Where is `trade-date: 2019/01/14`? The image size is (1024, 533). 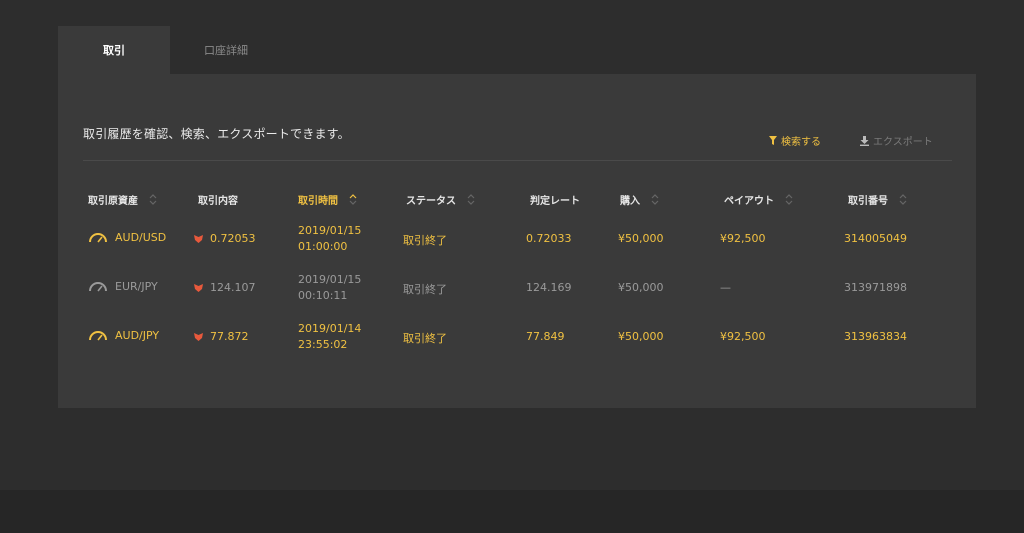 trade-date: 2019/01/14 is located at coordinates (330, 328).